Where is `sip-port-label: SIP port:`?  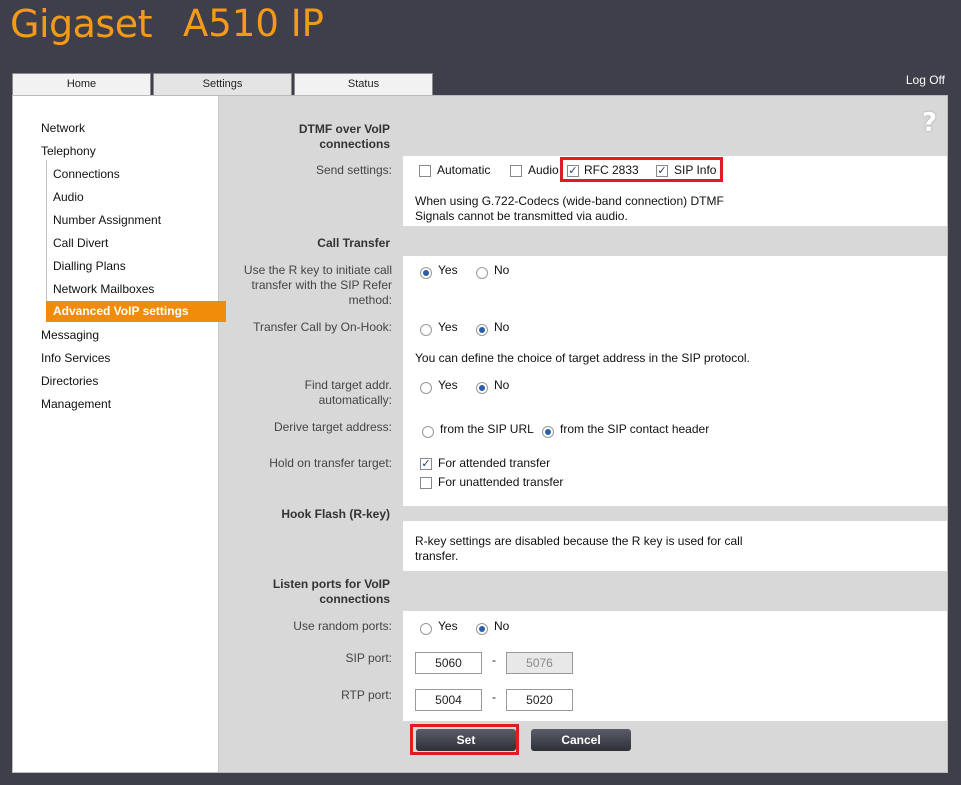 sip-port-label: SIP port: is located at coordinates (368, 658).